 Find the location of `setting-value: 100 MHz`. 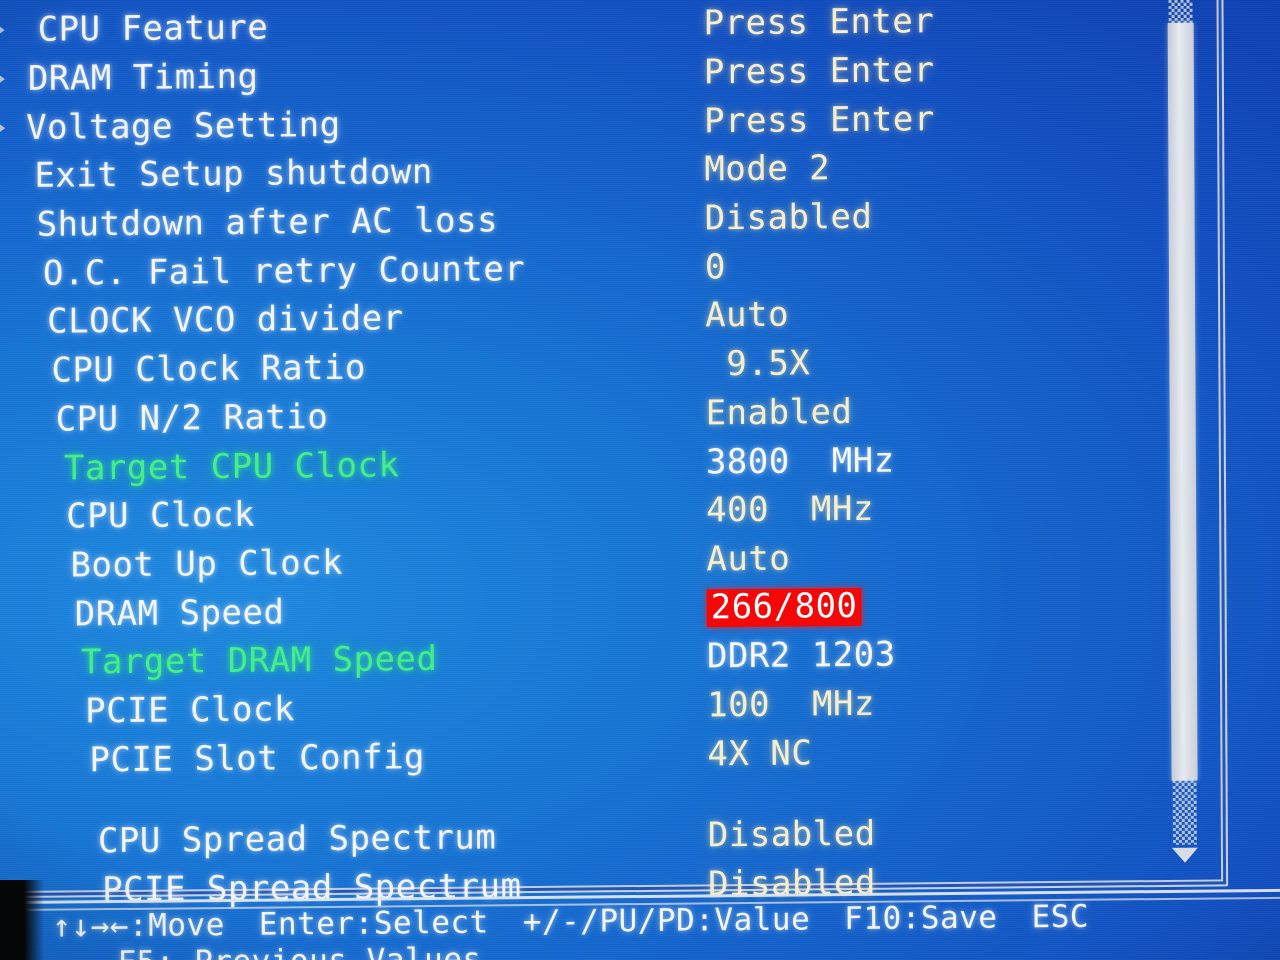

setting-value: 100 MHz is located at coordinates (791, 705).